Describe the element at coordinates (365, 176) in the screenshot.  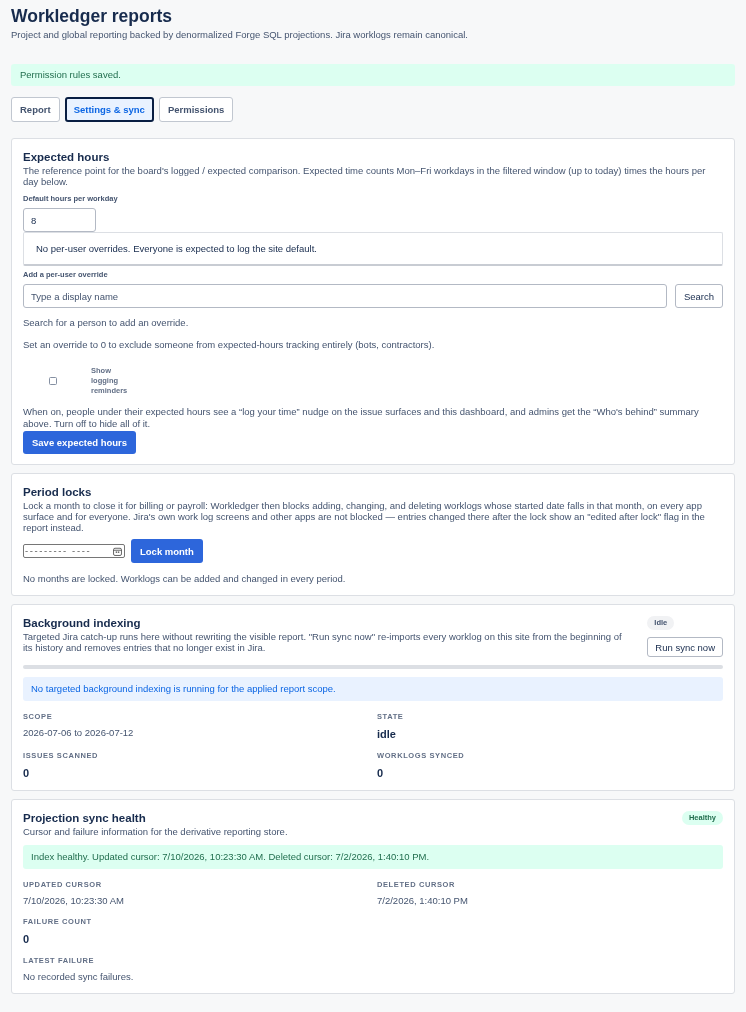
I see `section-description: The reference point for the board's logged / expected comparison. Expected time counts Mon–Fri workdays in the filtered window (up to today) times the hours per day below.` at that location.